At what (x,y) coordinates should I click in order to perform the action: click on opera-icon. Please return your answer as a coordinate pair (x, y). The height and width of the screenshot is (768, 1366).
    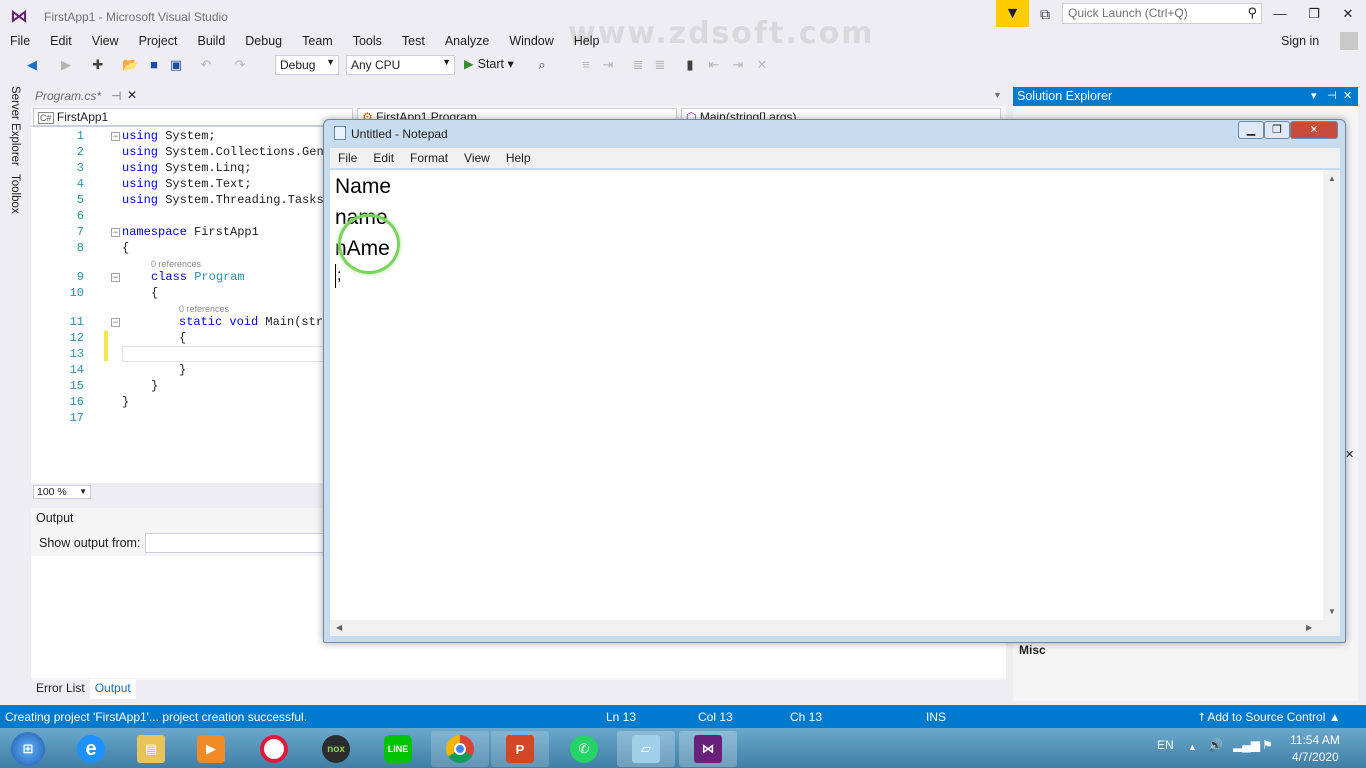
    Looking at the image, I should click on (274, 749).